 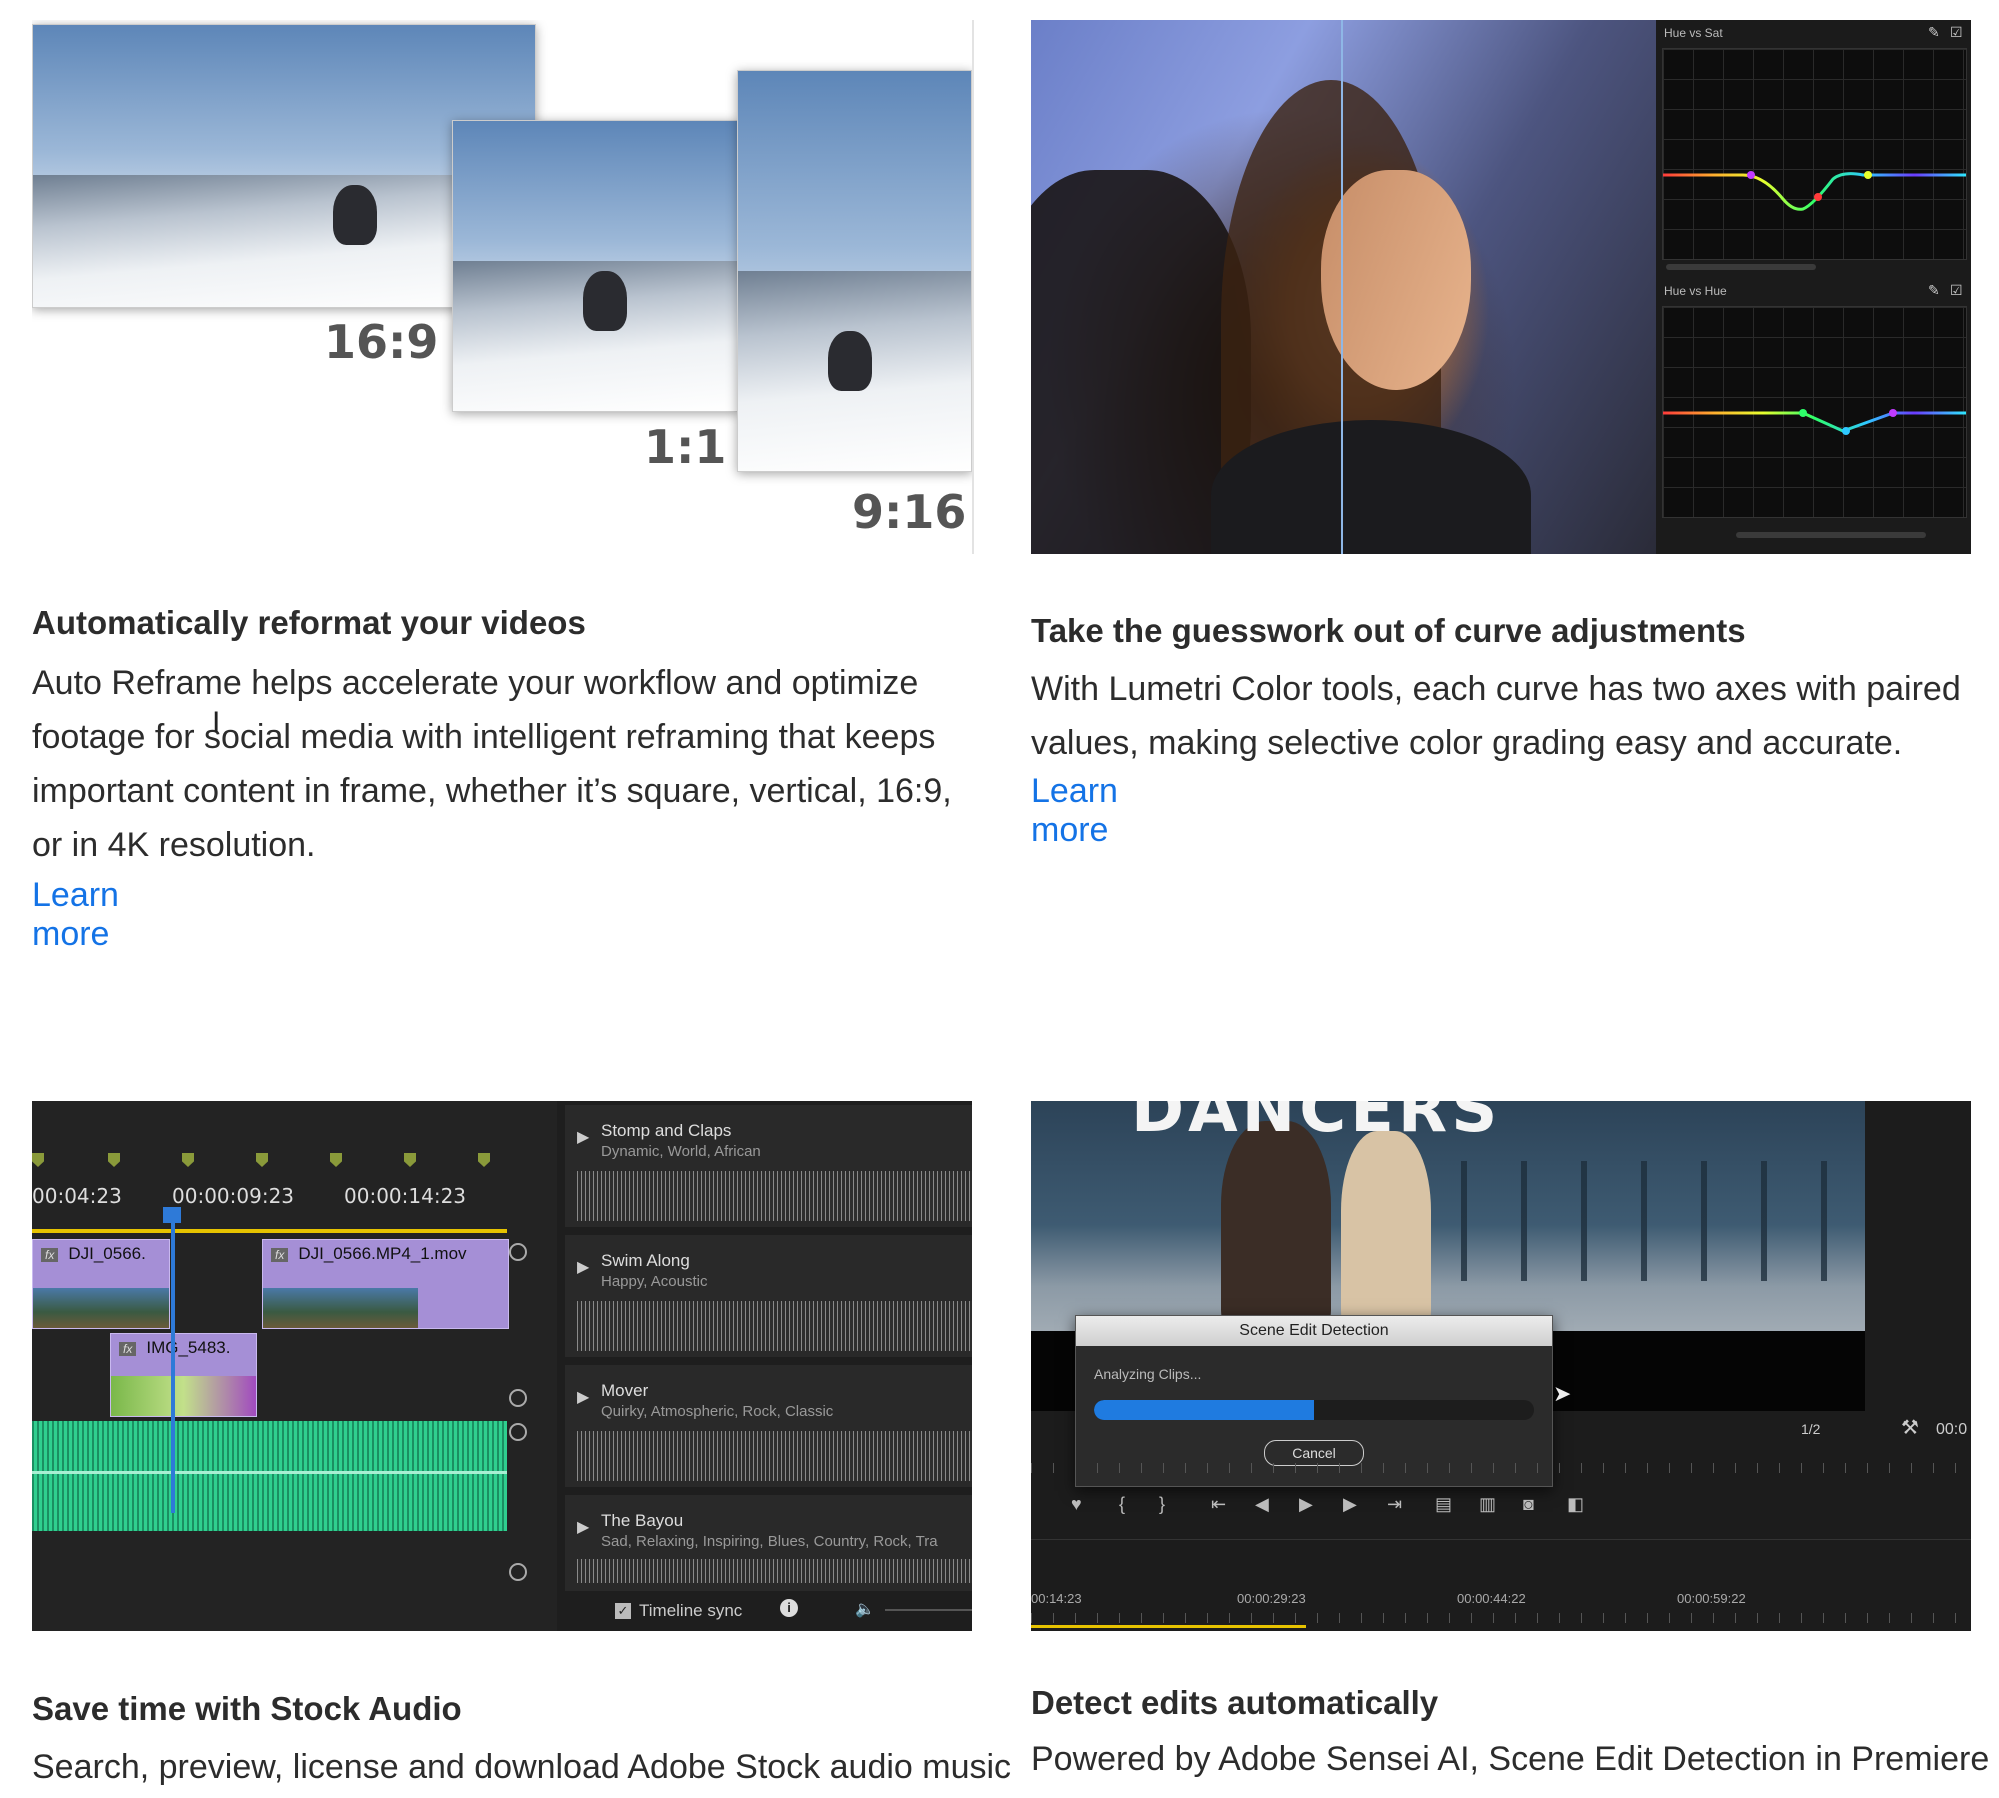 I want to click on ratio-1-1: 1:1, so click(x=685, y=447).